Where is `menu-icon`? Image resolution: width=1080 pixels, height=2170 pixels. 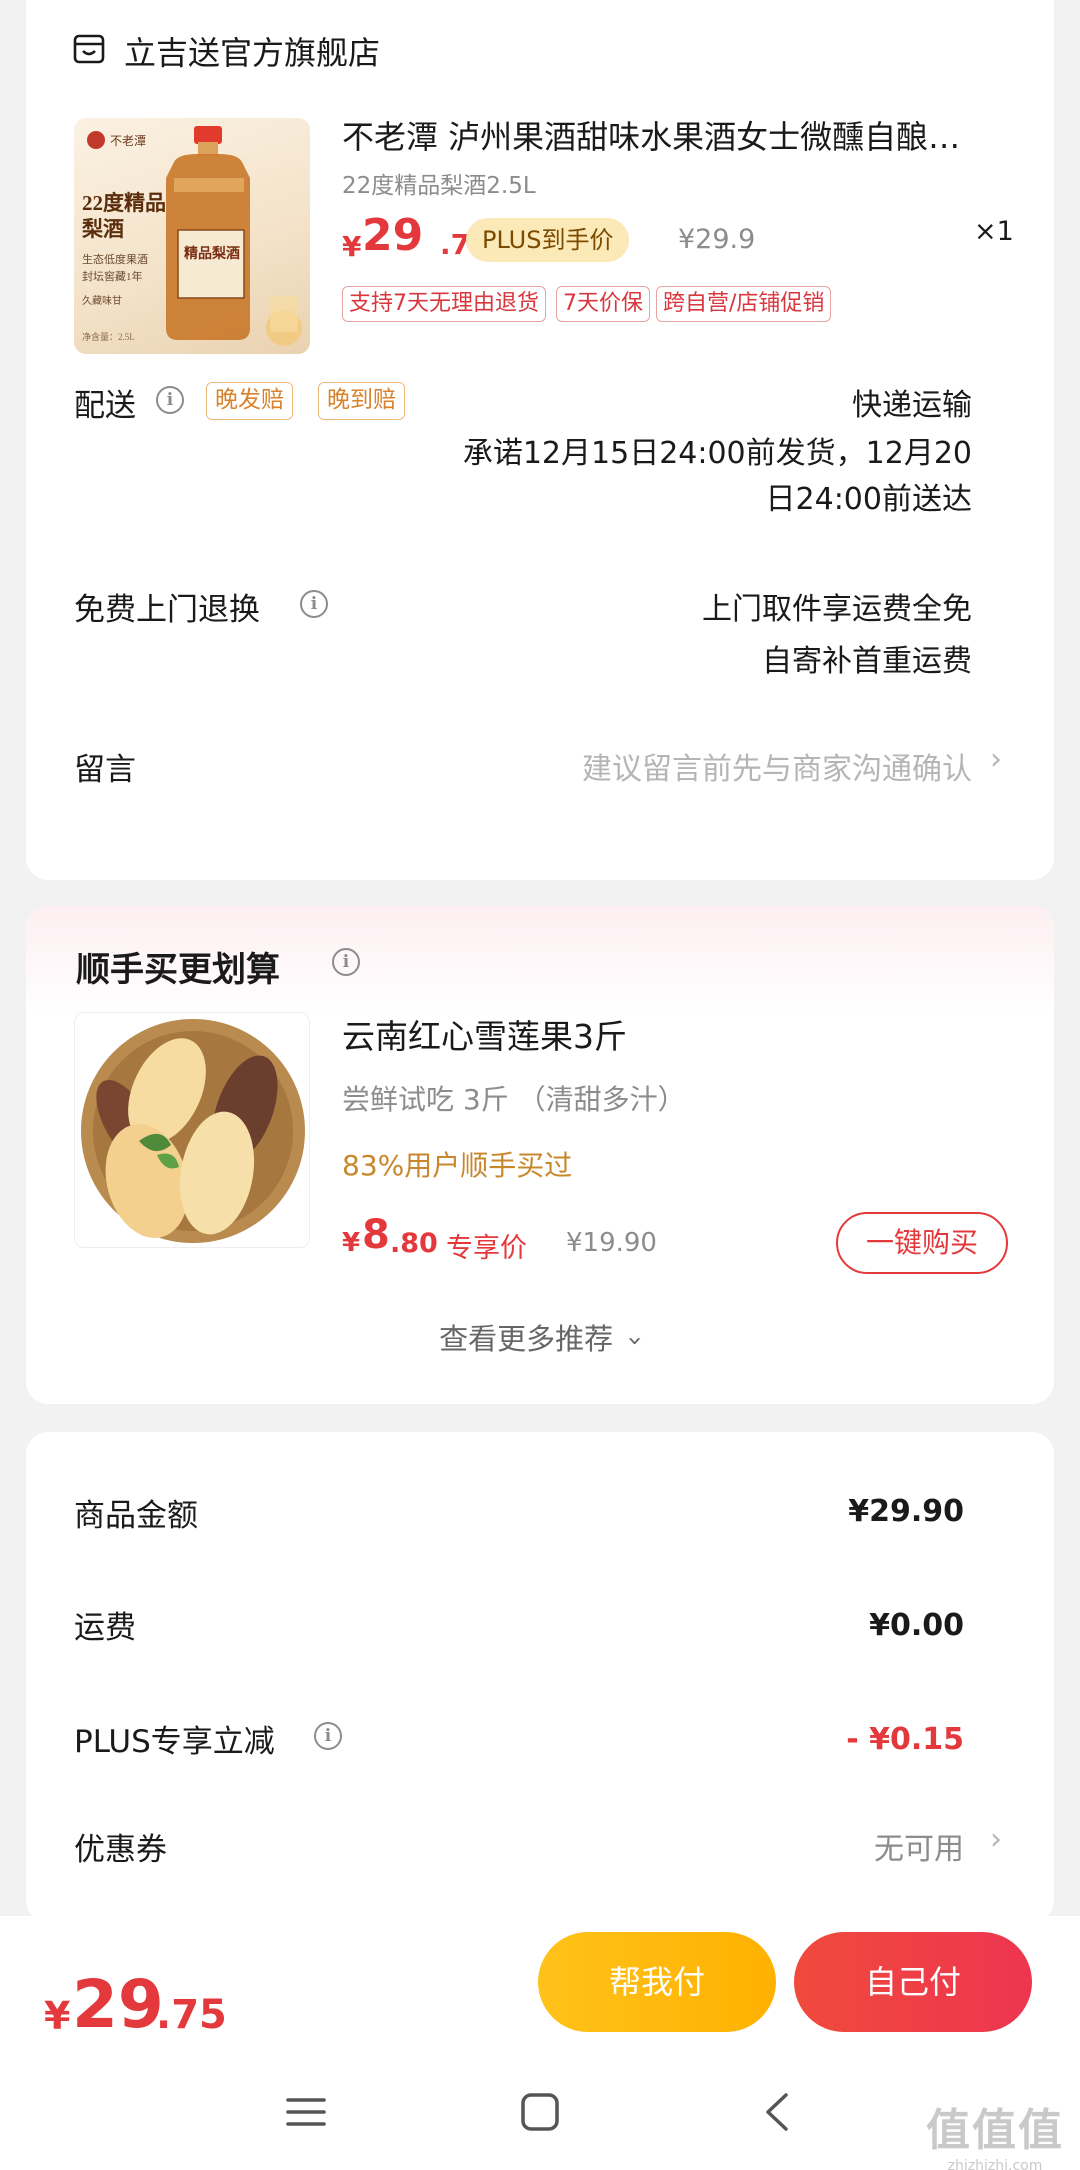
menu-icon is located at coordinates (306, 2112).